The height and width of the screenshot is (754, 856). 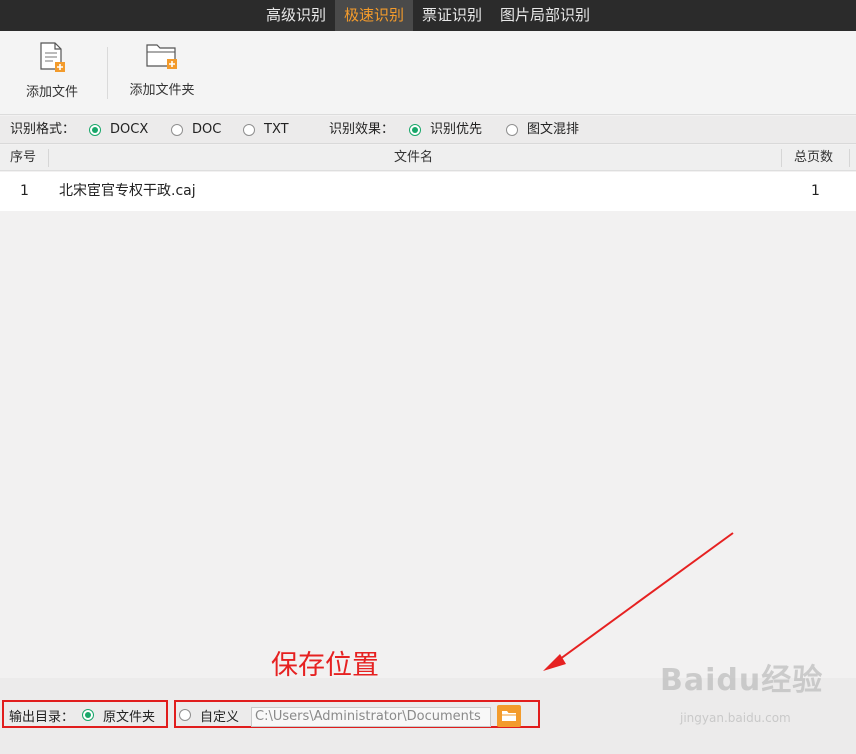 What do you see at coordinates (428, 191) in the screenshot?
I see `table-row: 1 北宋宦官专权干政.caj 1` at bounding box center [428, 191].